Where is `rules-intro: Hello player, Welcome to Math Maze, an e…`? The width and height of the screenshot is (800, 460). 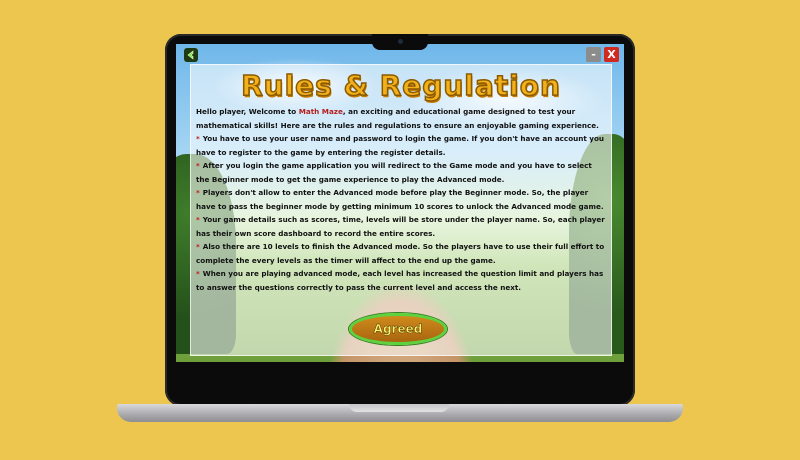 rules-intro: Hello player, Welcome to Math Maze, an e… is located at coordinates (401, 118).